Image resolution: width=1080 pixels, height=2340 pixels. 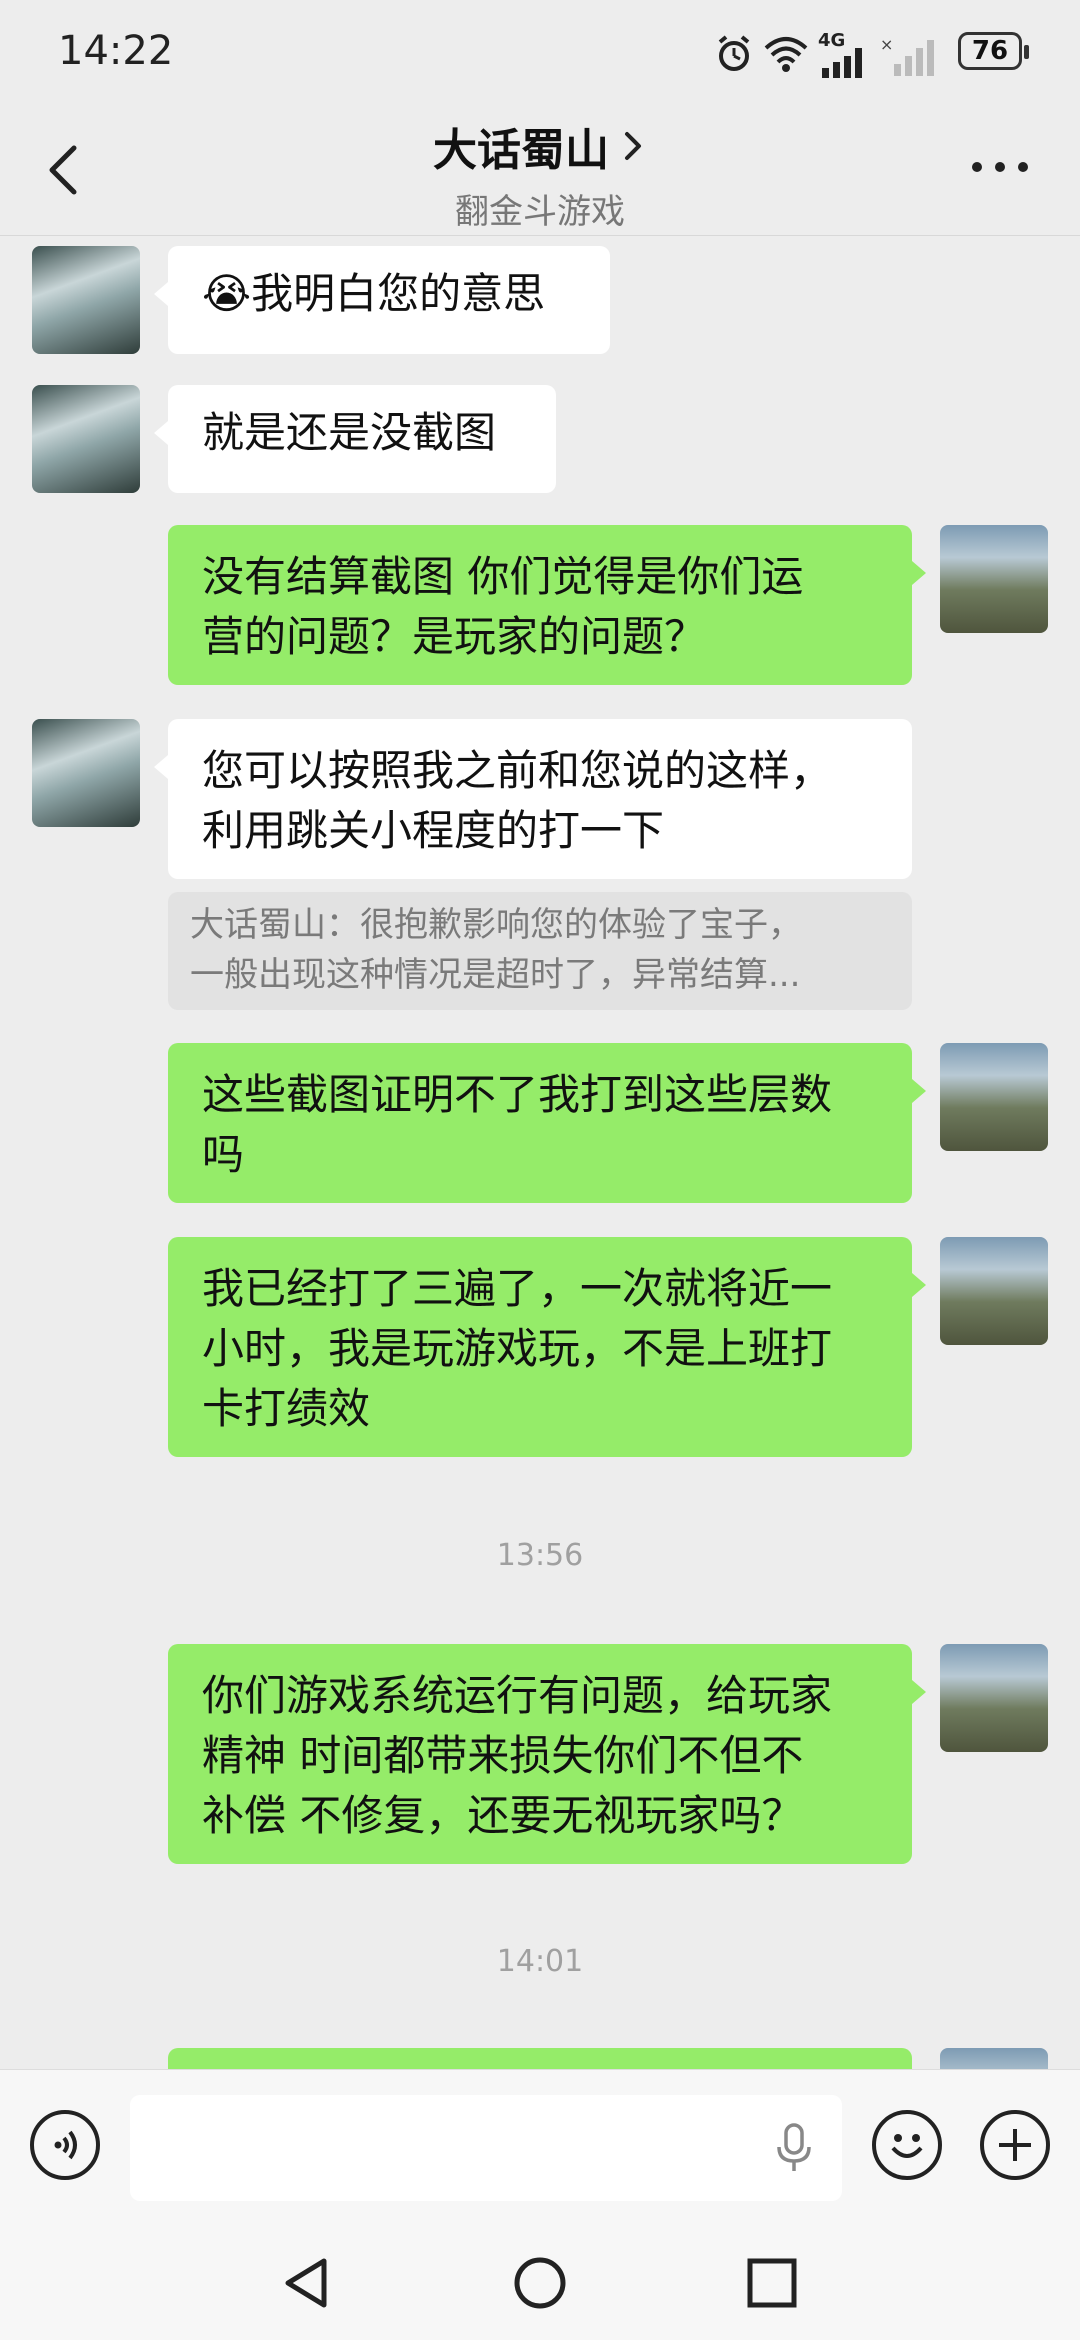 What do you see at coordinates (517, 1094) in the screenshot?
I see `message-line: 这些截图证明不了我打到这些层数` at bounding box center [517, 1094].